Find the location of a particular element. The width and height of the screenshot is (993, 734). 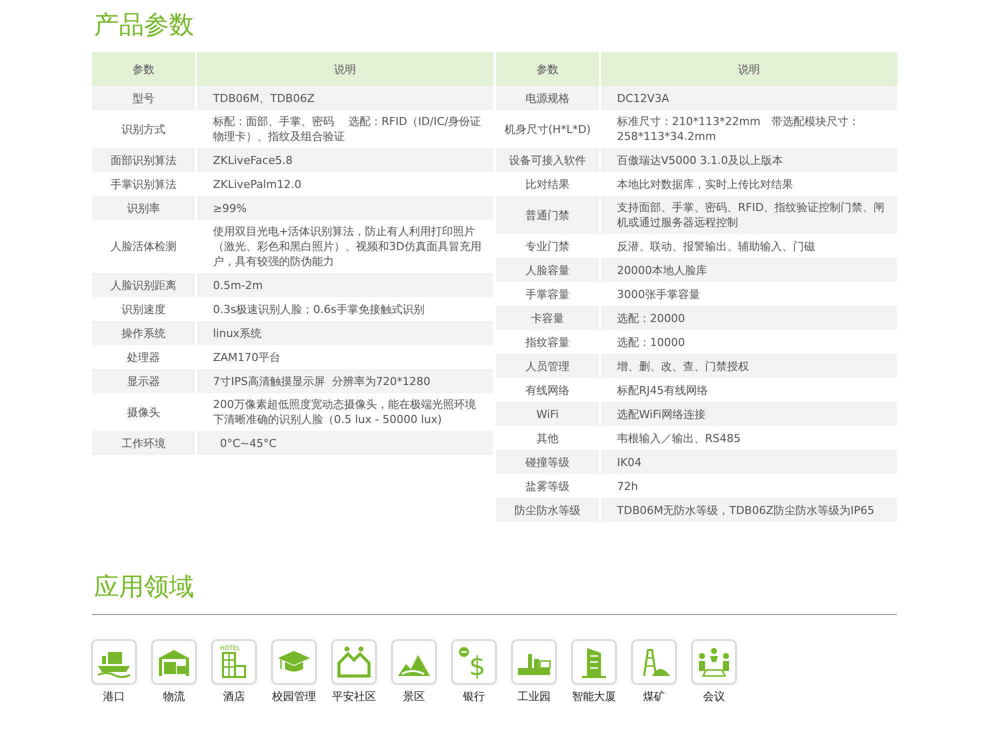

table-cell: 人脸识别距离 is located at coordinates (143, 285).